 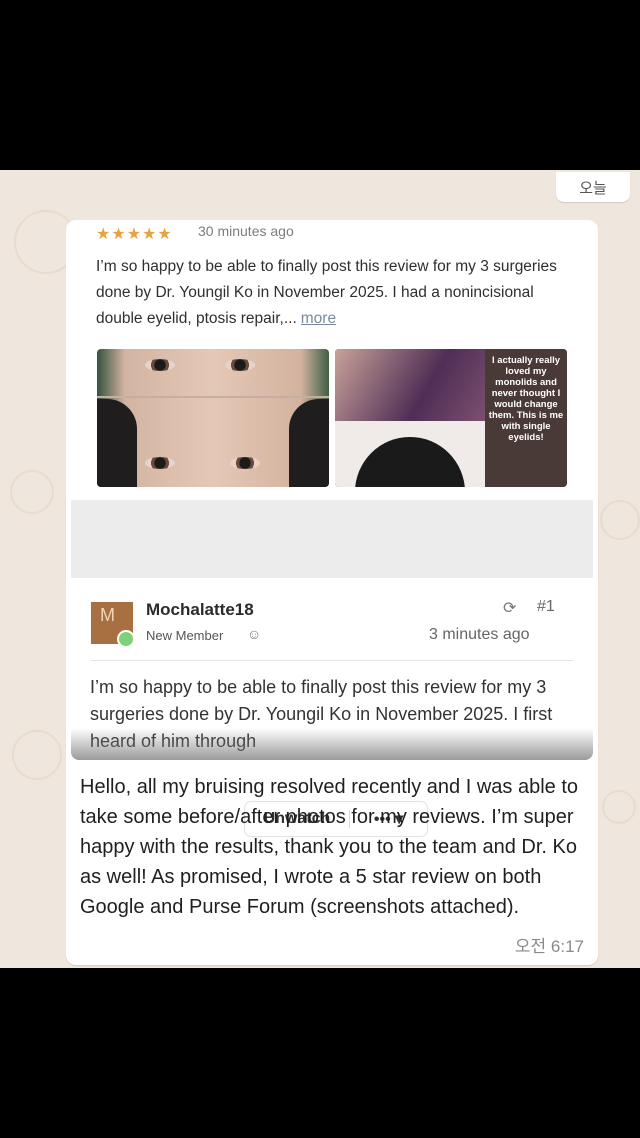 I want to click on star-rating-icon: ★★★★★, so click(x=134, y=234).